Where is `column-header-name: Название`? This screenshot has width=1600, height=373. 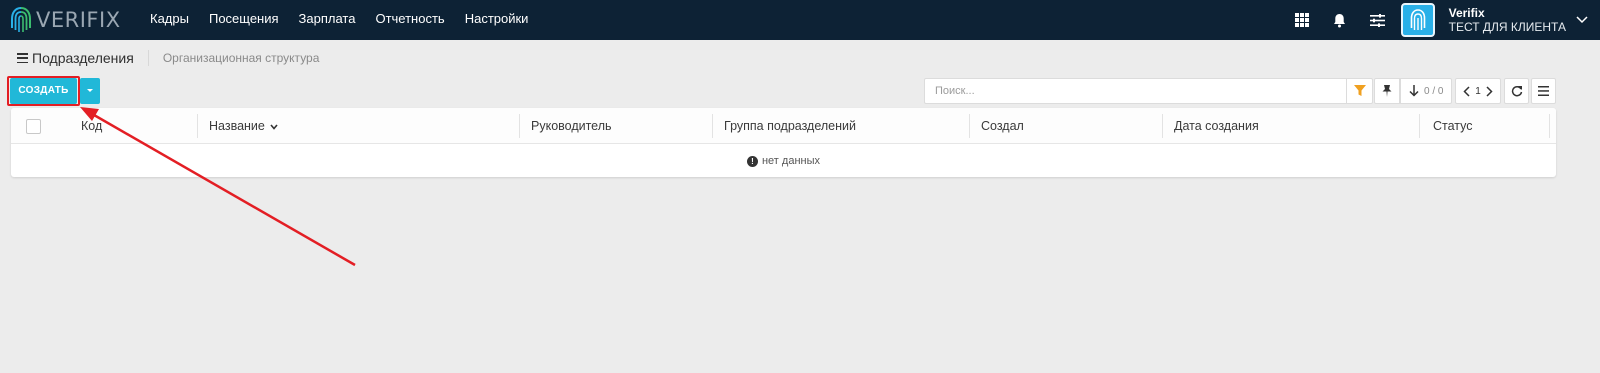 column-header-name: Название is located at coordinates (237, 126).